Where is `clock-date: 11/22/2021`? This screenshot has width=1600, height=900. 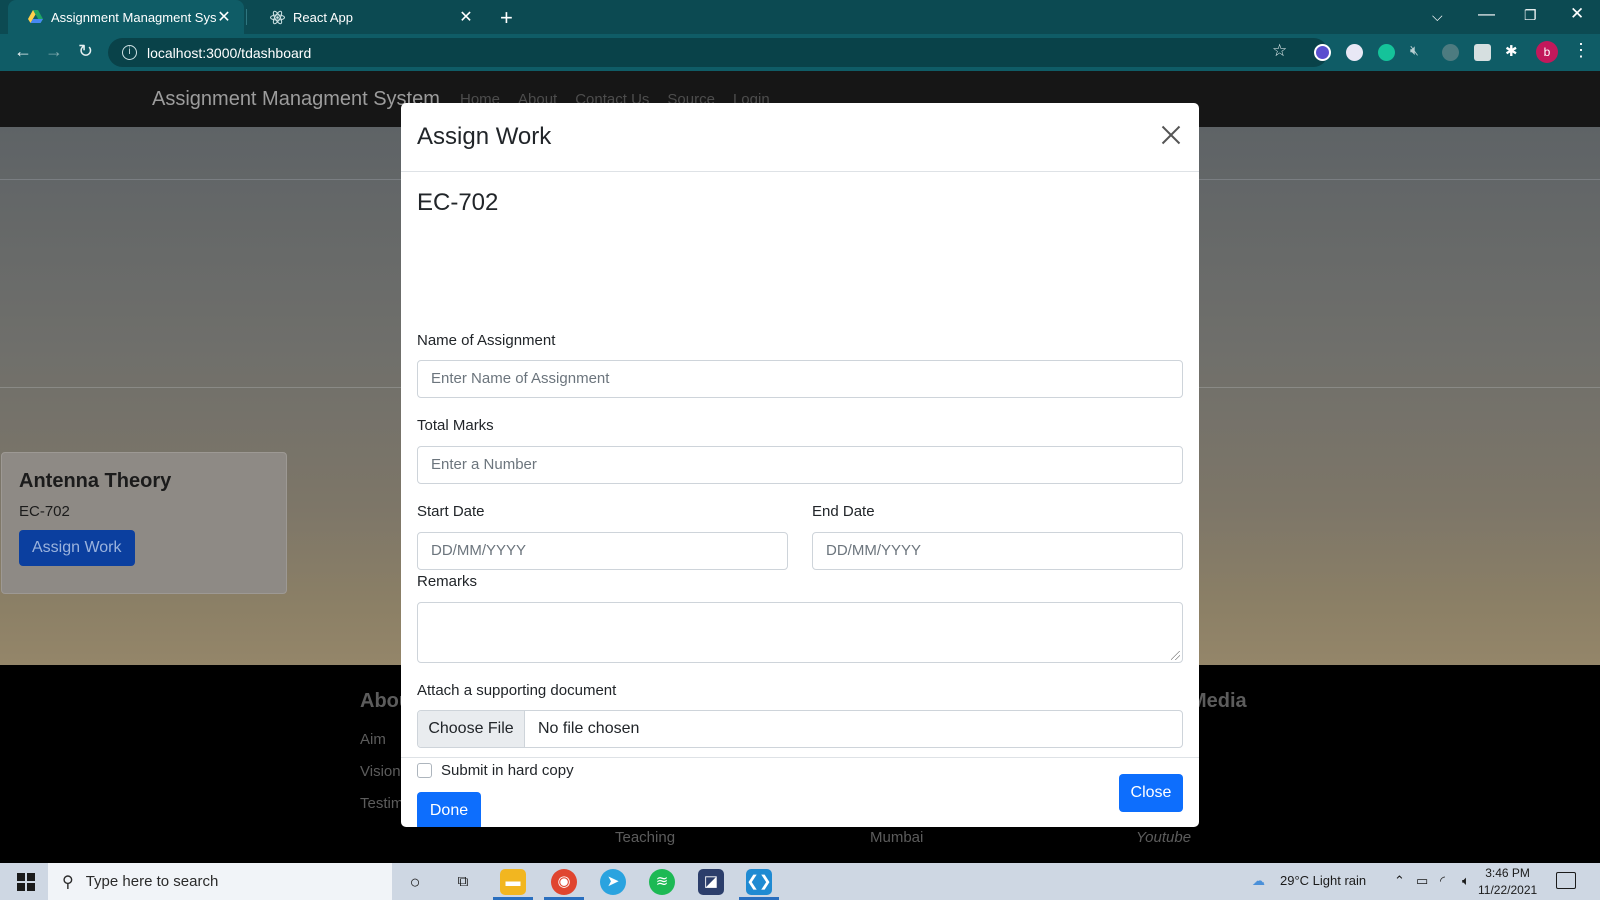
clock-date: 11/22/2021 is located at coordinates (1508, 890).